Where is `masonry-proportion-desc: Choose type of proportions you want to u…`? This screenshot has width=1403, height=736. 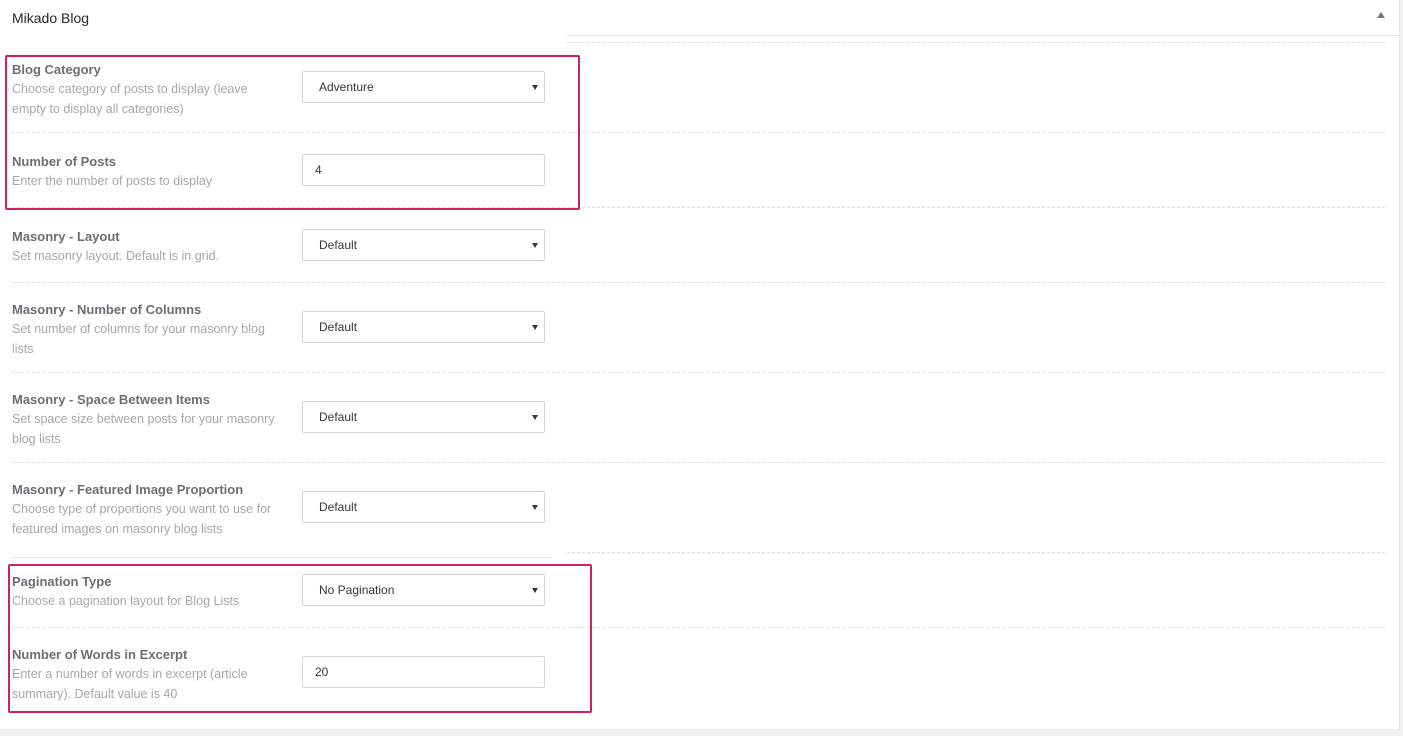 masonry-proportion-desc: Choose type of proportions you want to u… is located at coordinates (142, 519).